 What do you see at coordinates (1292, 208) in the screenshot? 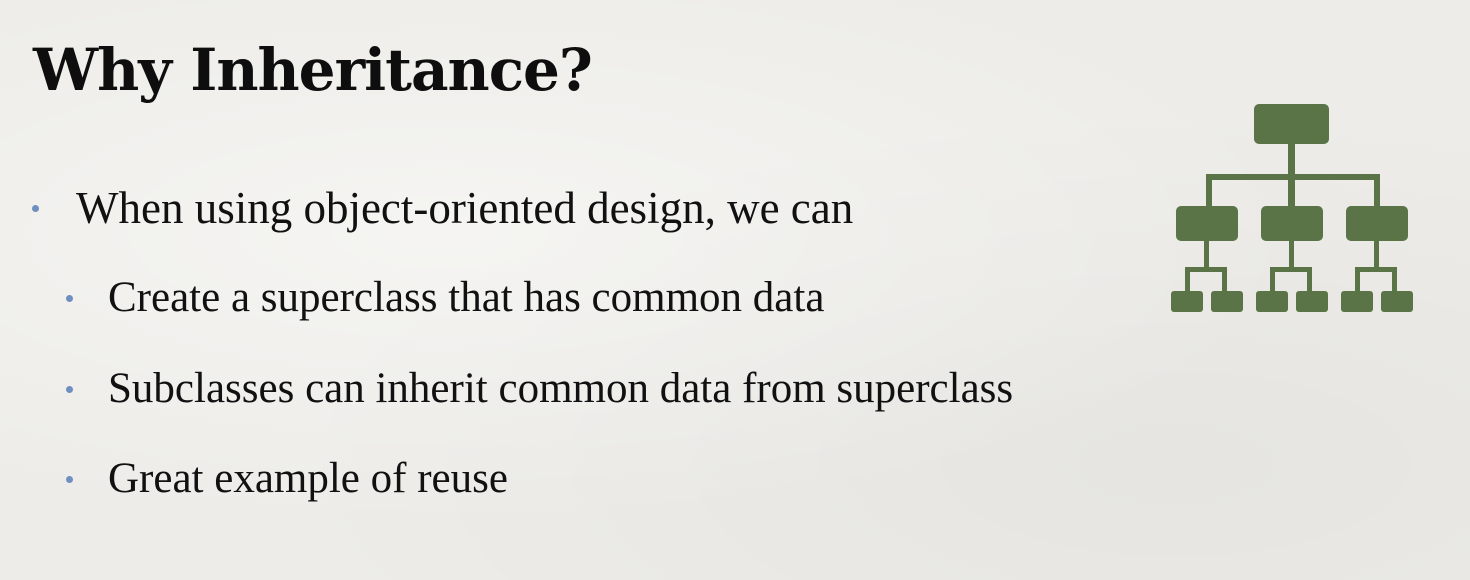
I see `hierarchy-tree-icon` at bounding box center [1292, 208].